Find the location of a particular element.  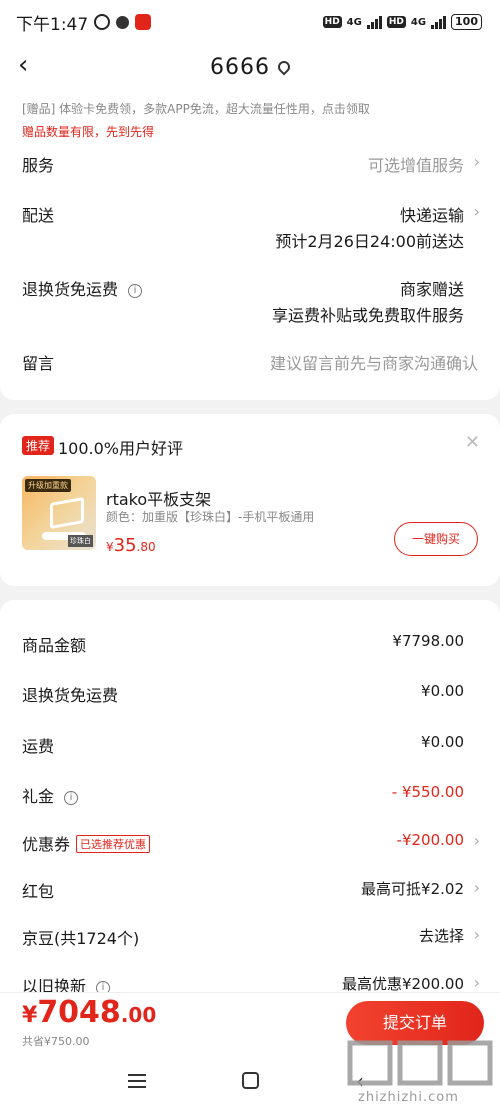

message-input: 建议留言前先与商家沟通确认 is located at coordinates (374, 362).